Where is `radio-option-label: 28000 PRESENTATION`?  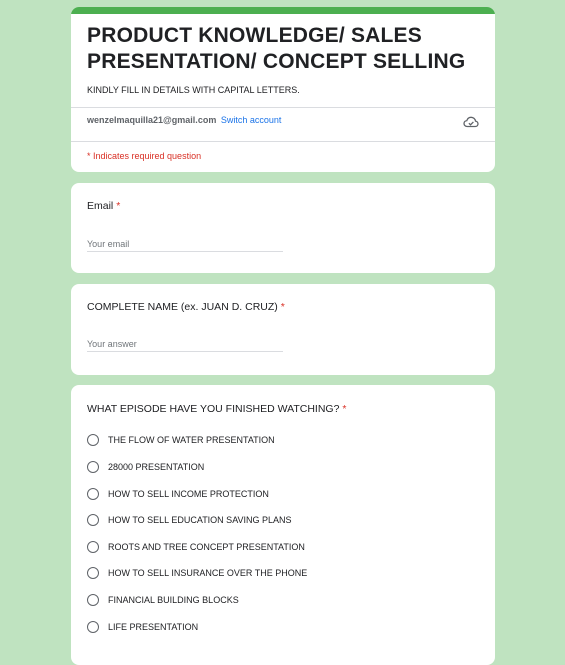 radio-option-label: 28000 PRESENTATION is located at coordinates (156, 467).